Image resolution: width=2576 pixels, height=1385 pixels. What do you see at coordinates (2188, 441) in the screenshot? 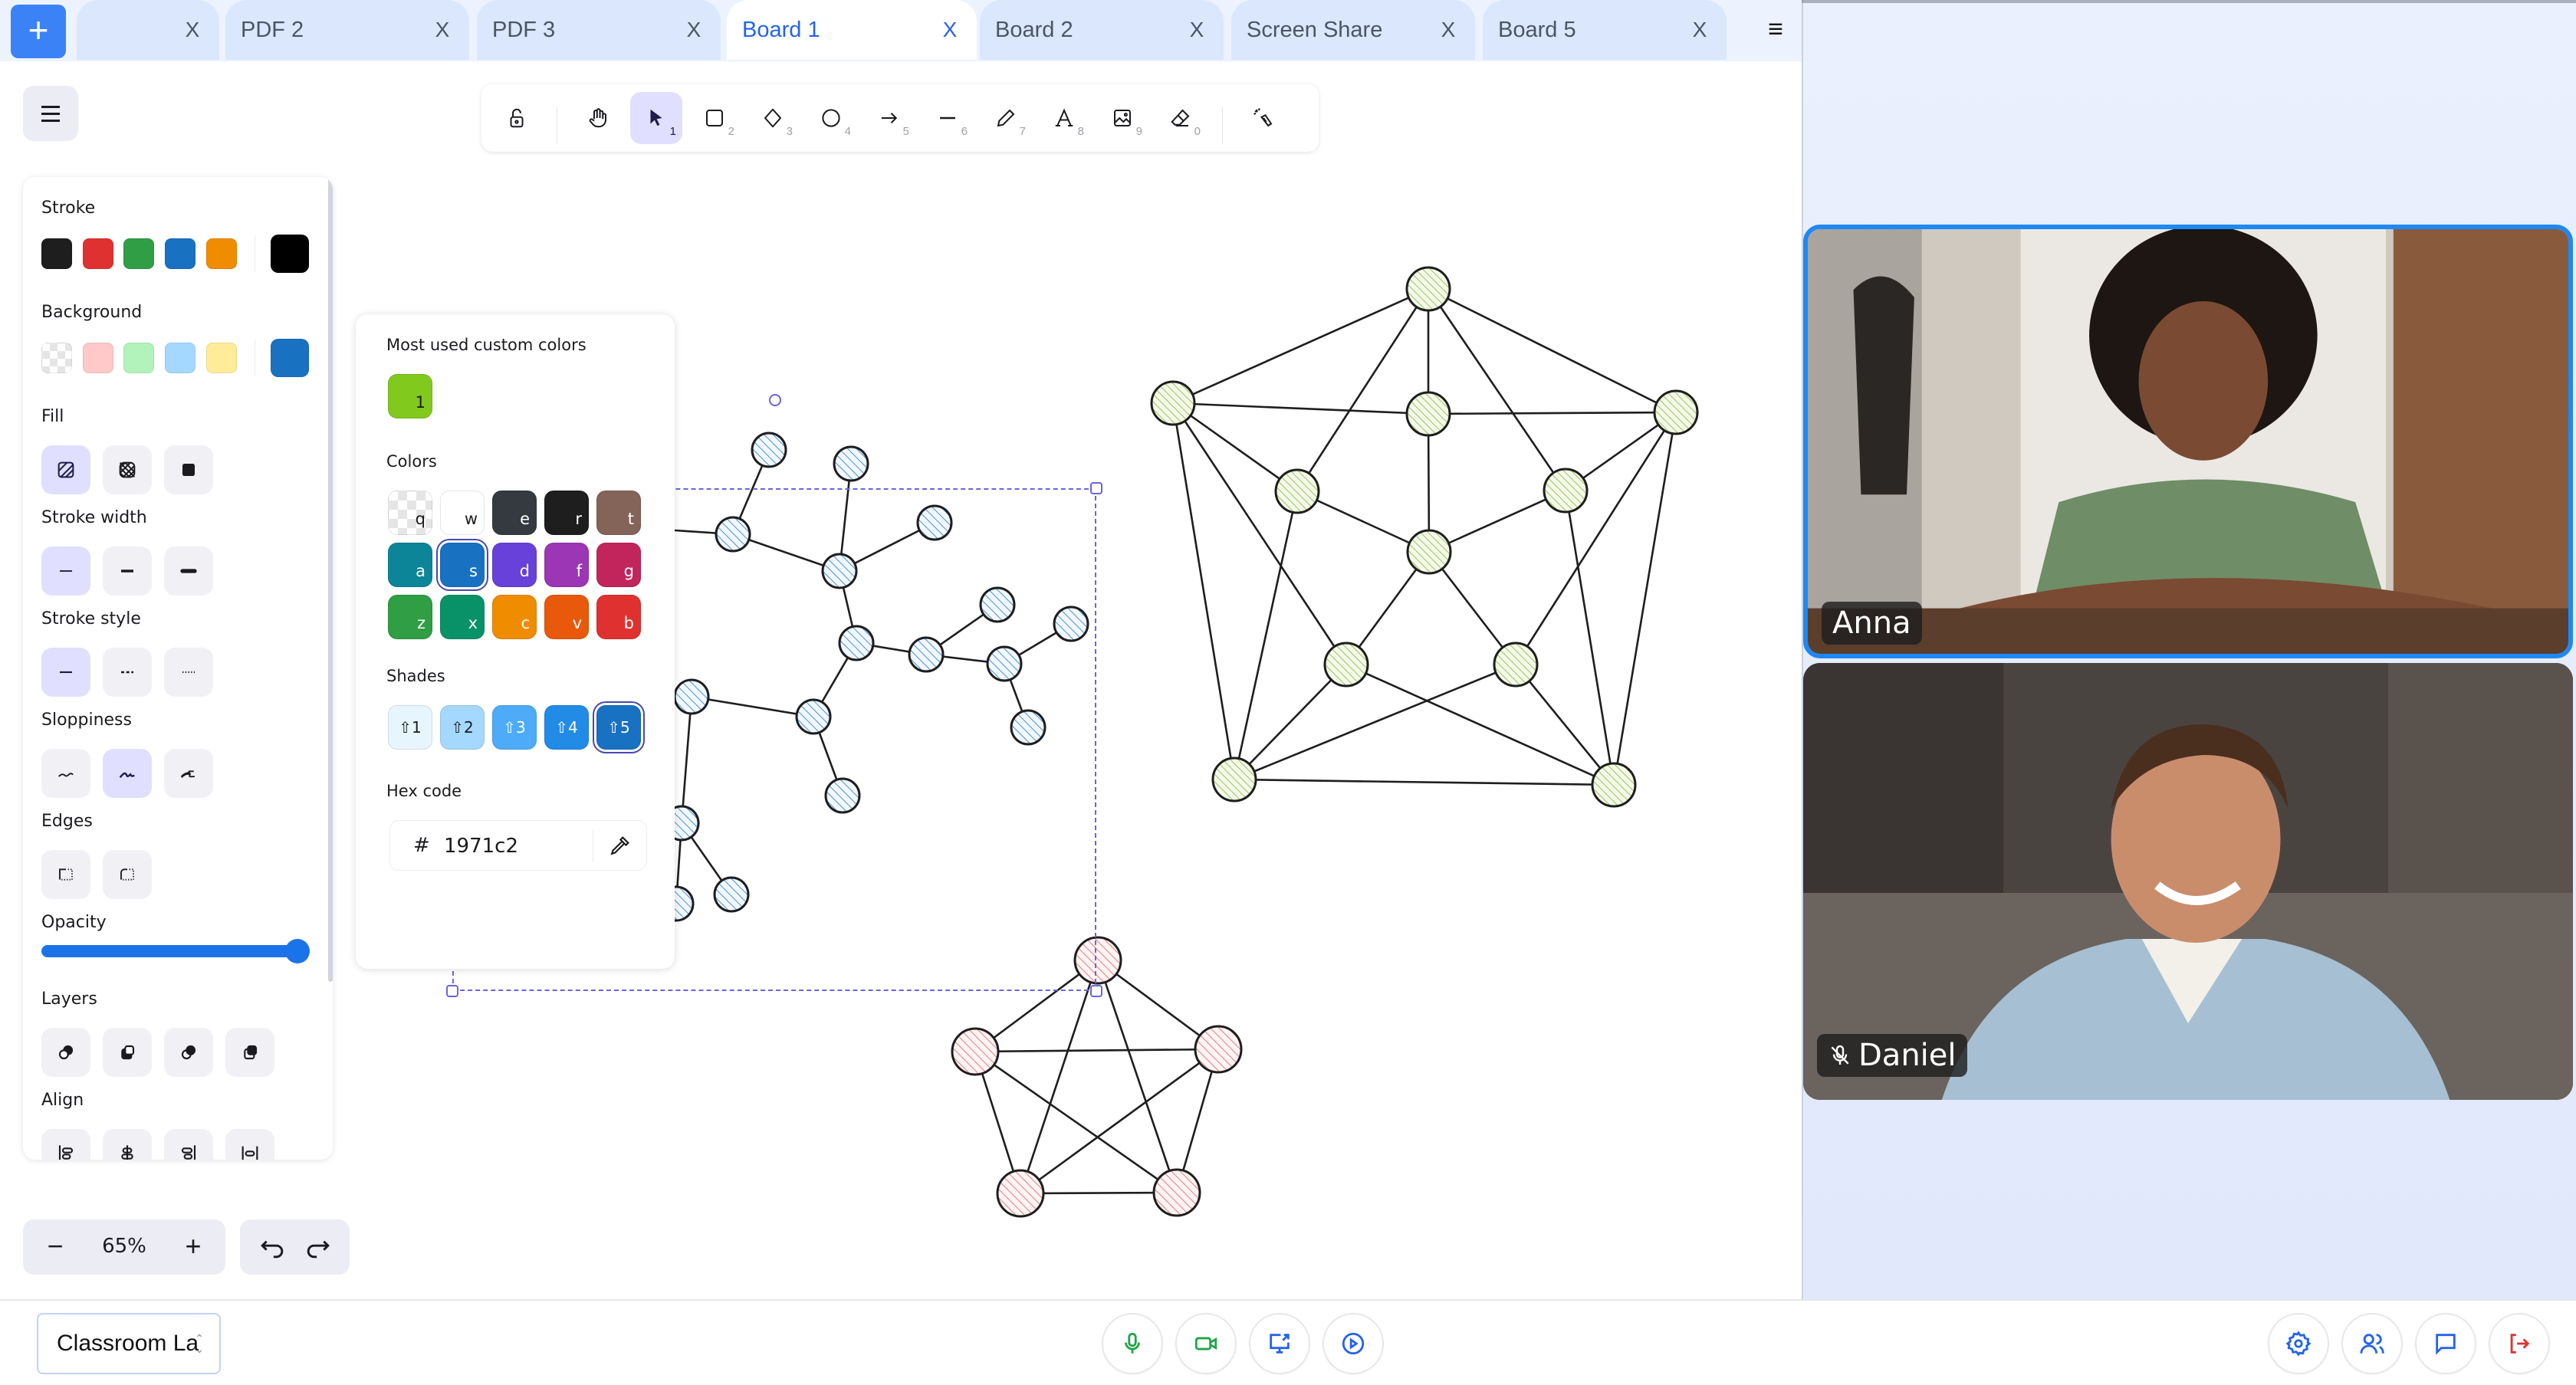
I see `video-tile-anna: Anna` at bounding box center [2188, 441].